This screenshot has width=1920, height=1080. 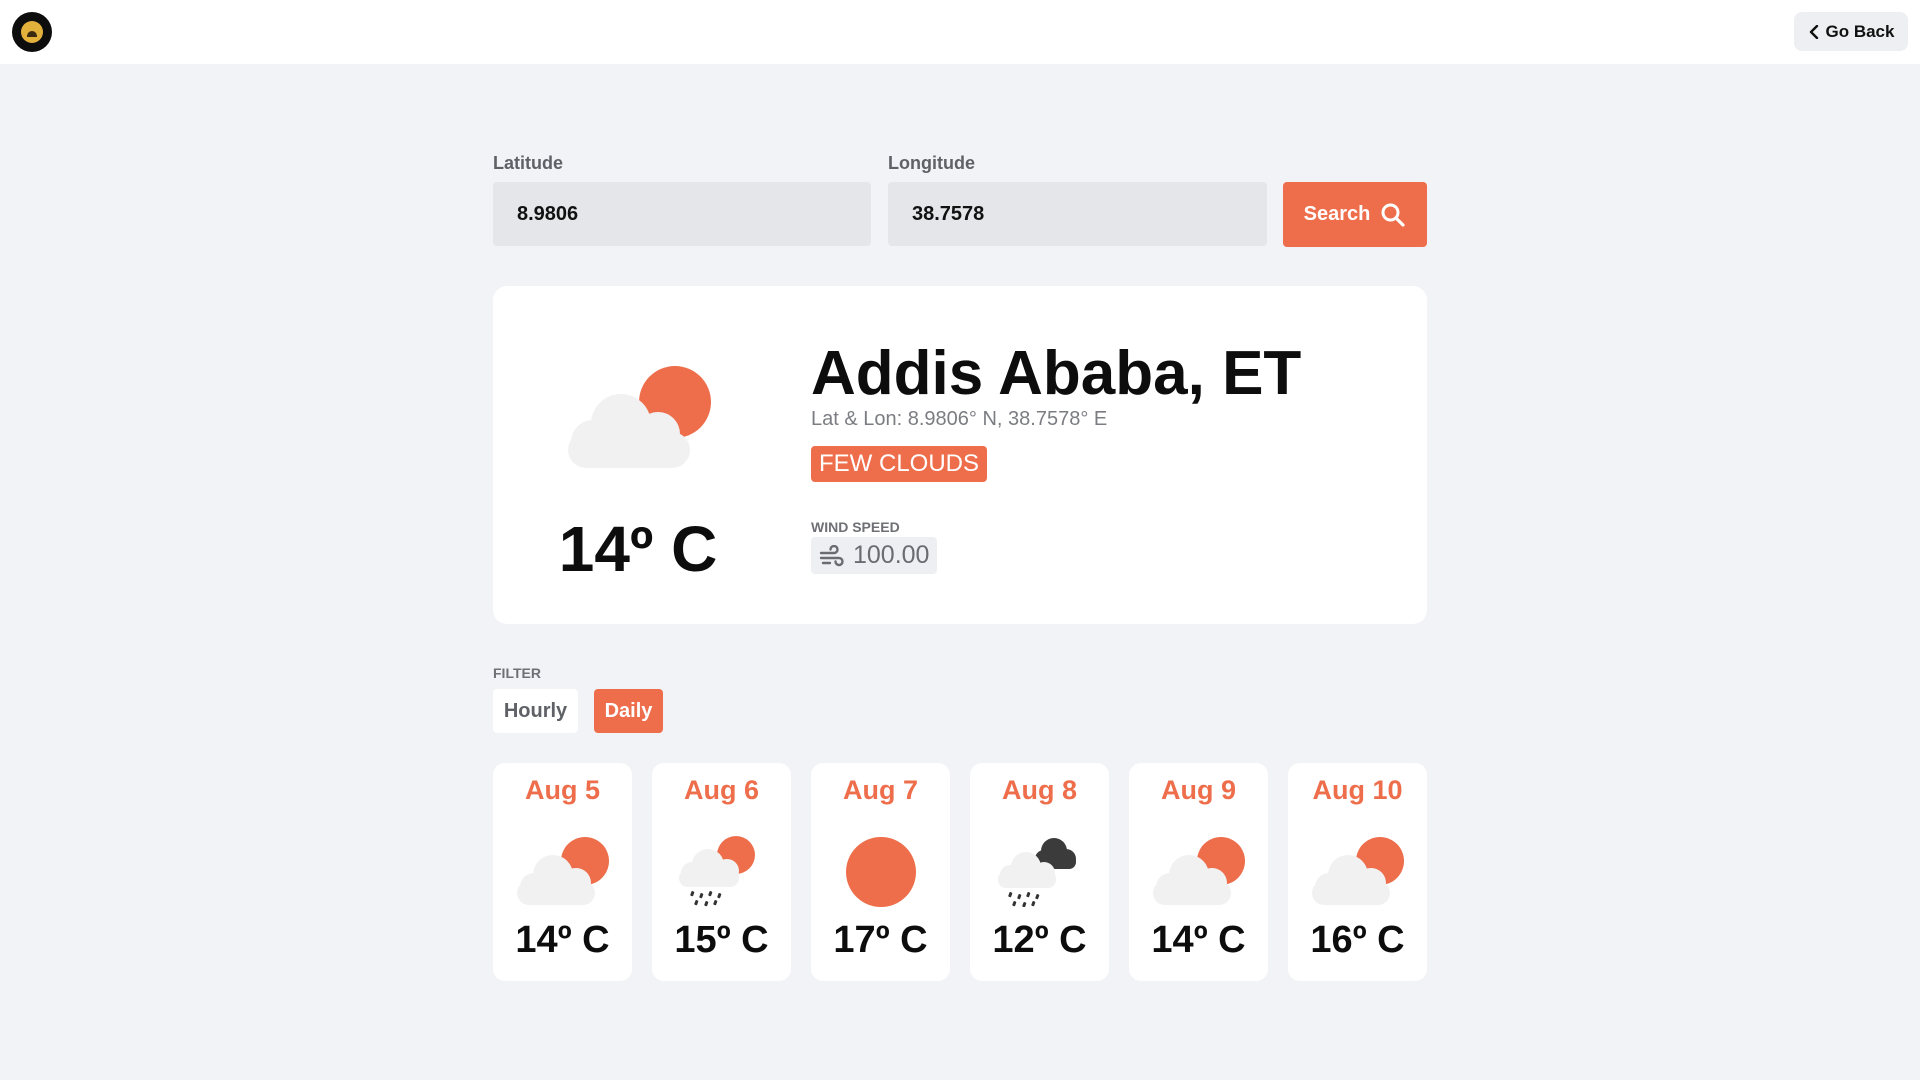 I want to click on current-temperature: 14º C, so click(x=638, y=549).